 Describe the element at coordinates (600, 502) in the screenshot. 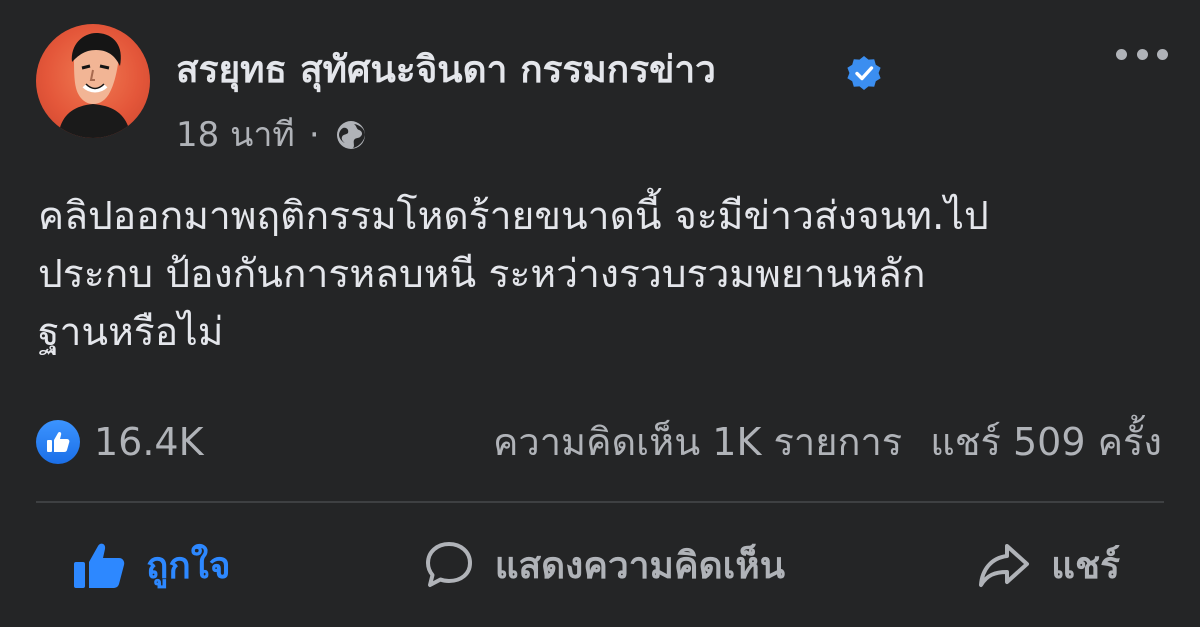

I see `divider` at that location.